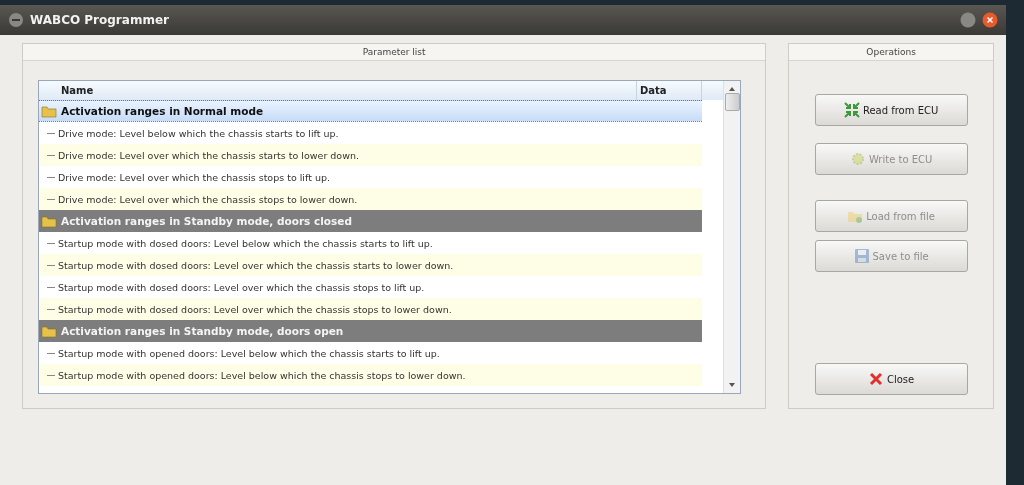  Describe the element at coordinates (891, 110) in the screenshot. I see `read-button: Read from ECU` at that location.